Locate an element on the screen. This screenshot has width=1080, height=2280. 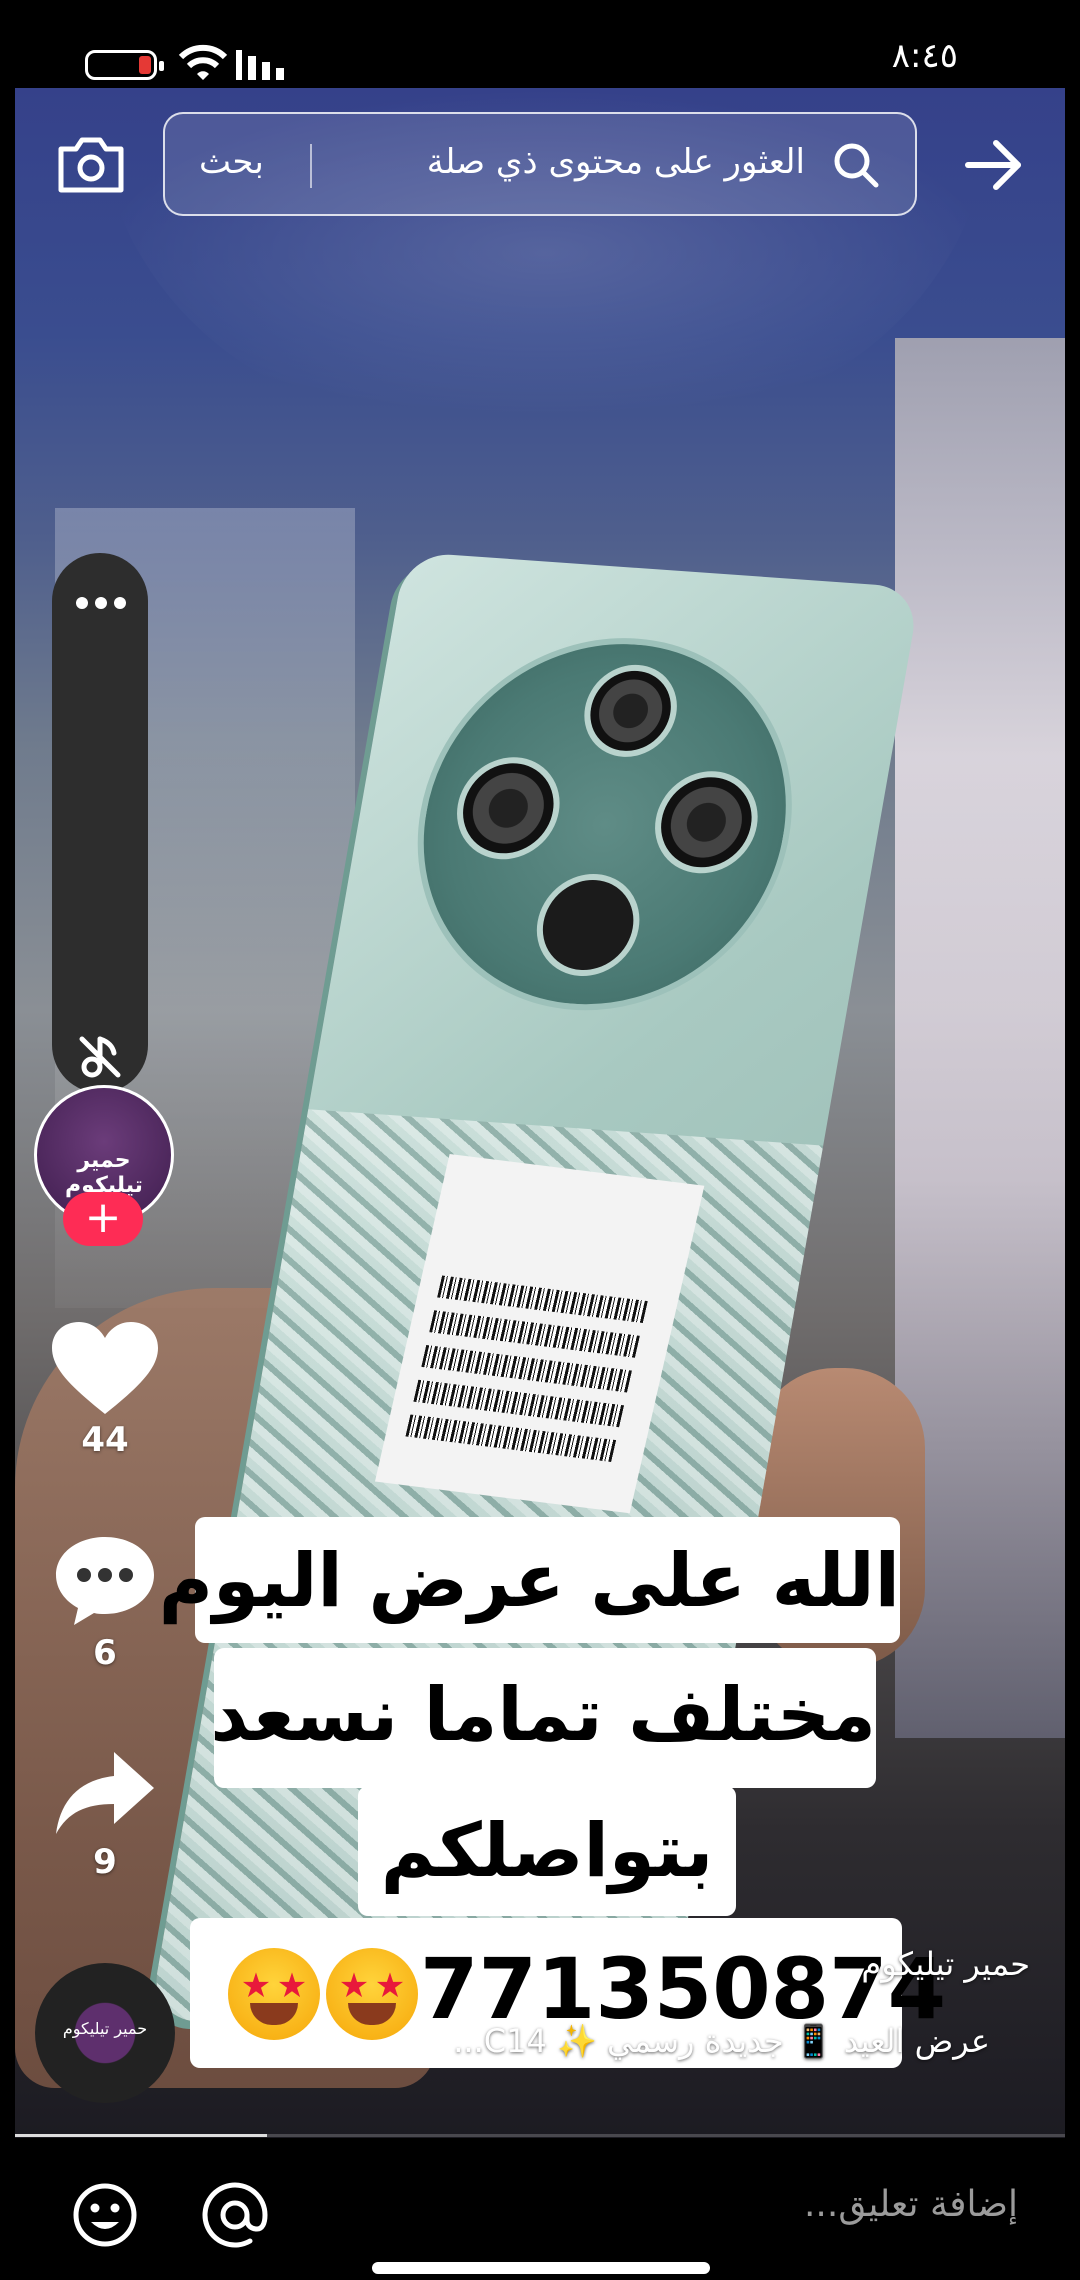
search-button: بحث is located at coordinates (231, 162).